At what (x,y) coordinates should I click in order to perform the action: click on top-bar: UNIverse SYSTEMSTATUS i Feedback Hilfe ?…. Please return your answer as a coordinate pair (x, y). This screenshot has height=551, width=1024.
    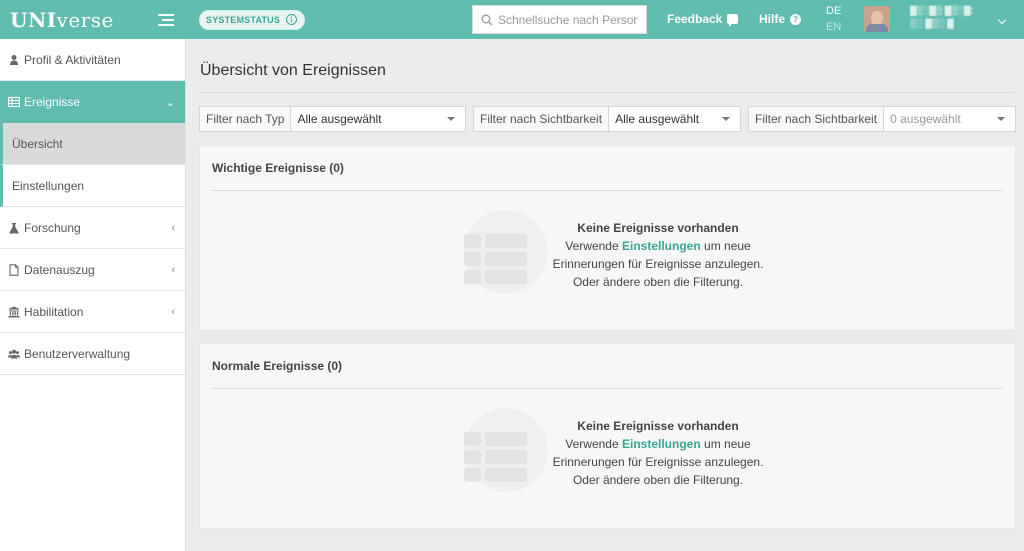
    Looking at the image, I should click on (512, 19).